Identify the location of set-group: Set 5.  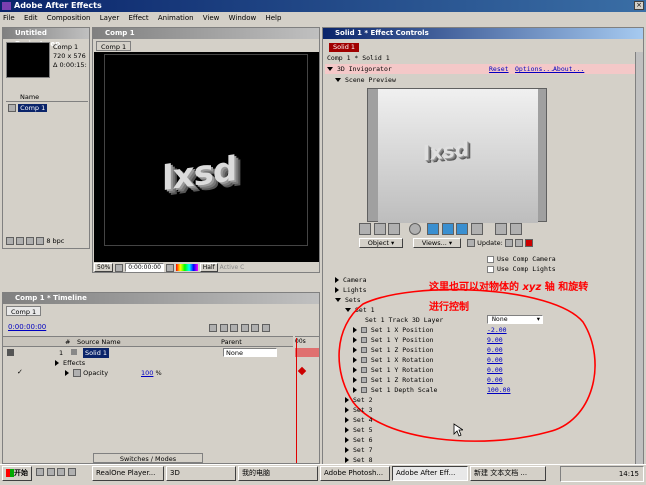
(359, 430).